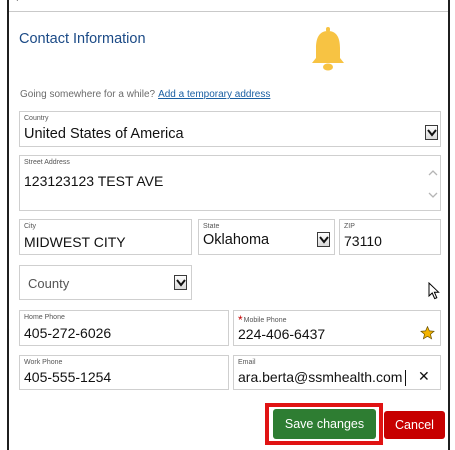 The height and width of the screenshot is (450, 455). What do you see at coordinates (282, 334) in the screenshot?
I see `mobile-phone-value: 224-406-6437` at bounding box center [282, 334].